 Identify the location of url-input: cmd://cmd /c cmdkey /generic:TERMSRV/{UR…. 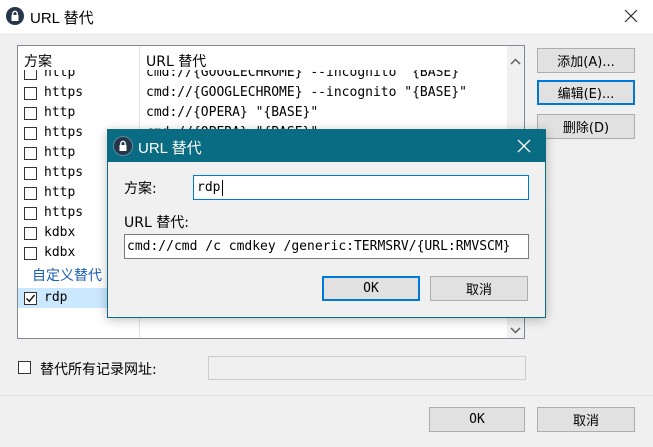
(326, 246).